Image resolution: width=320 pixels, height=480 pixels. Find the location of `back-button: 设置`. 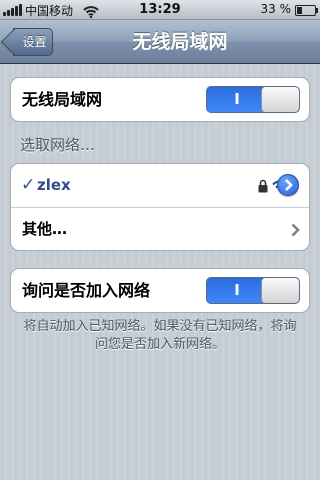

back-button: 设置 is located at coordinates (33, 42).